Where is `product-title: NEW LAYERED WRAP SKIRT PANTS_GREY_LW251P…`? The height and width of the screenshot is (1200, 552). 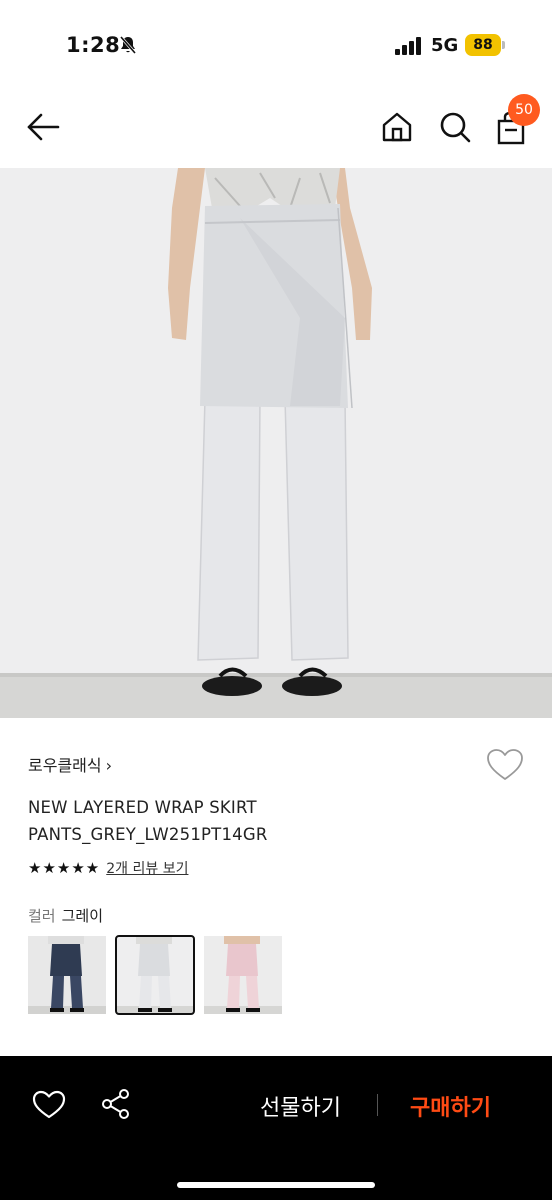 product-title: NEW LAYERED WRAP SKIRT PANTS_GREY_LW251P… is located at coordinates (243, 821).